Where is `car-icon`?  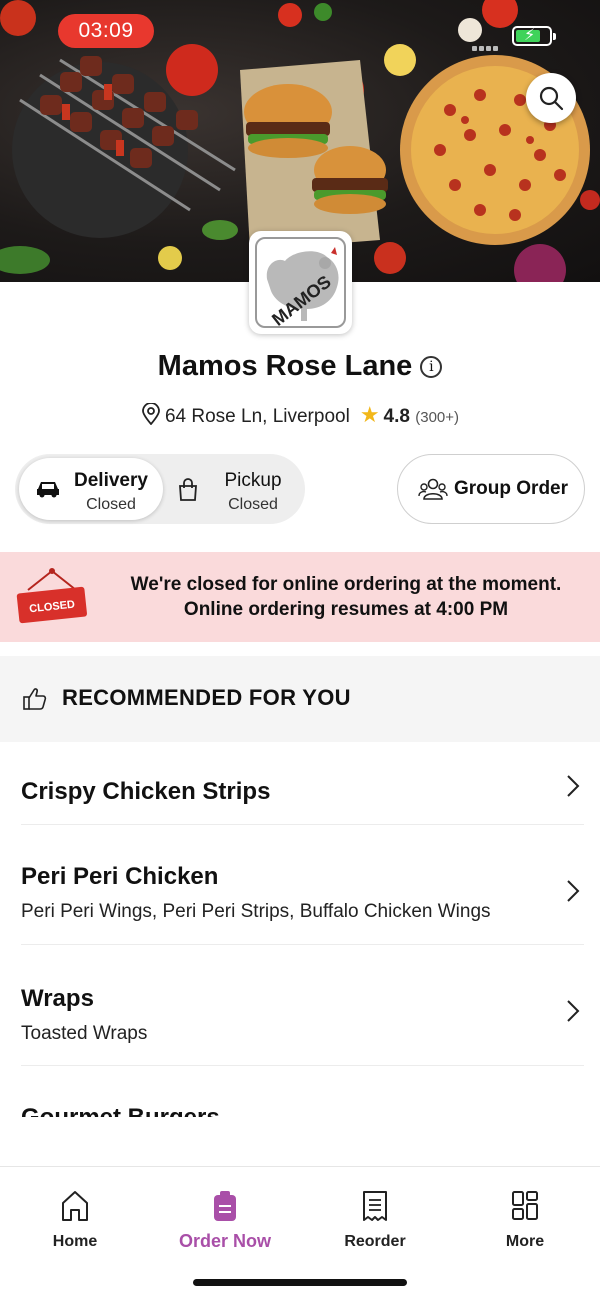 car-icon is located at coordinates (48, 490).